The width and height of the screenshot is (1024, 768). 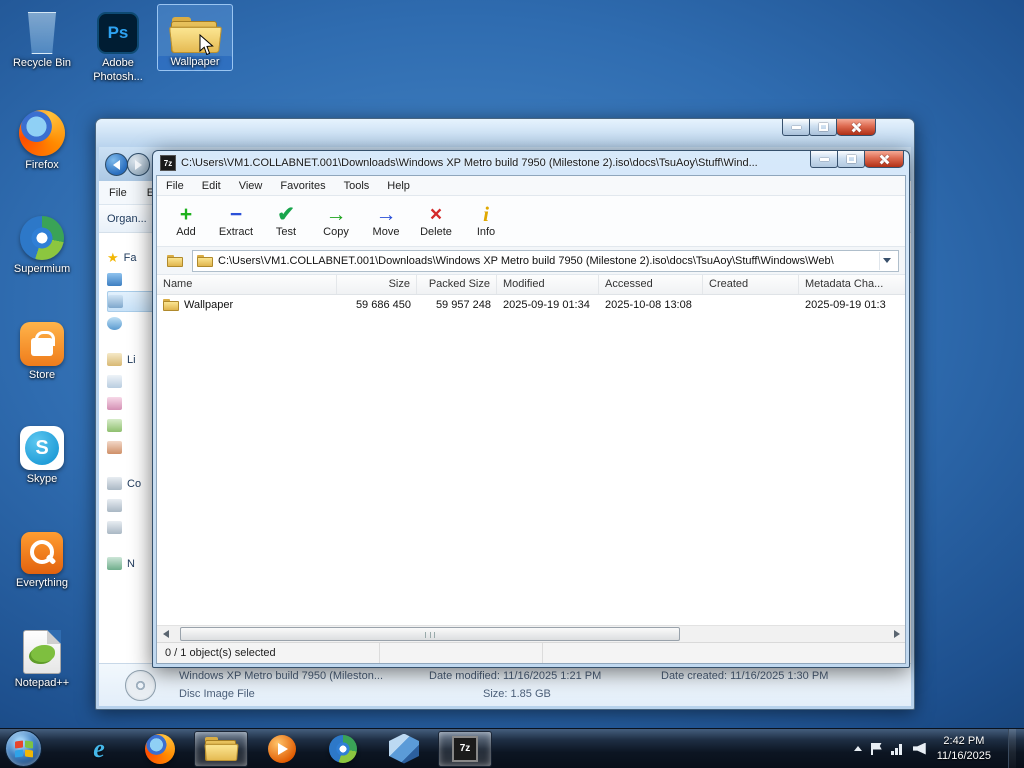 I want to click on nav-desktop, so click(x=131, y=279).